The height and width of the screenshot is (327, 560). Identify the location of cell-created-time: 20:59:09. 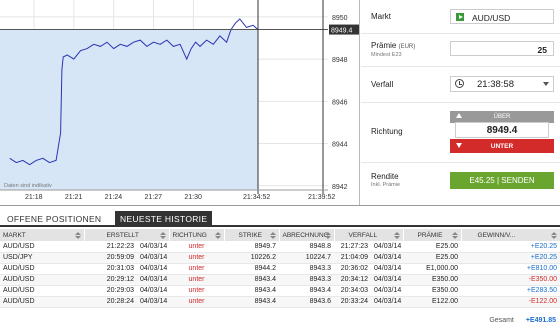
(110, 258).